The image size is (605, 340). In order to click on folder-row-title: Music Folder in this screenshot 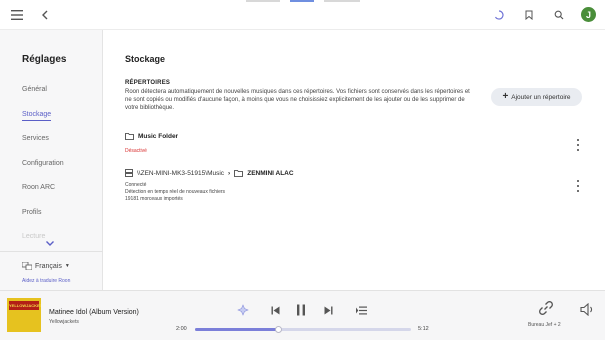, I will do `click(151, 136)`.